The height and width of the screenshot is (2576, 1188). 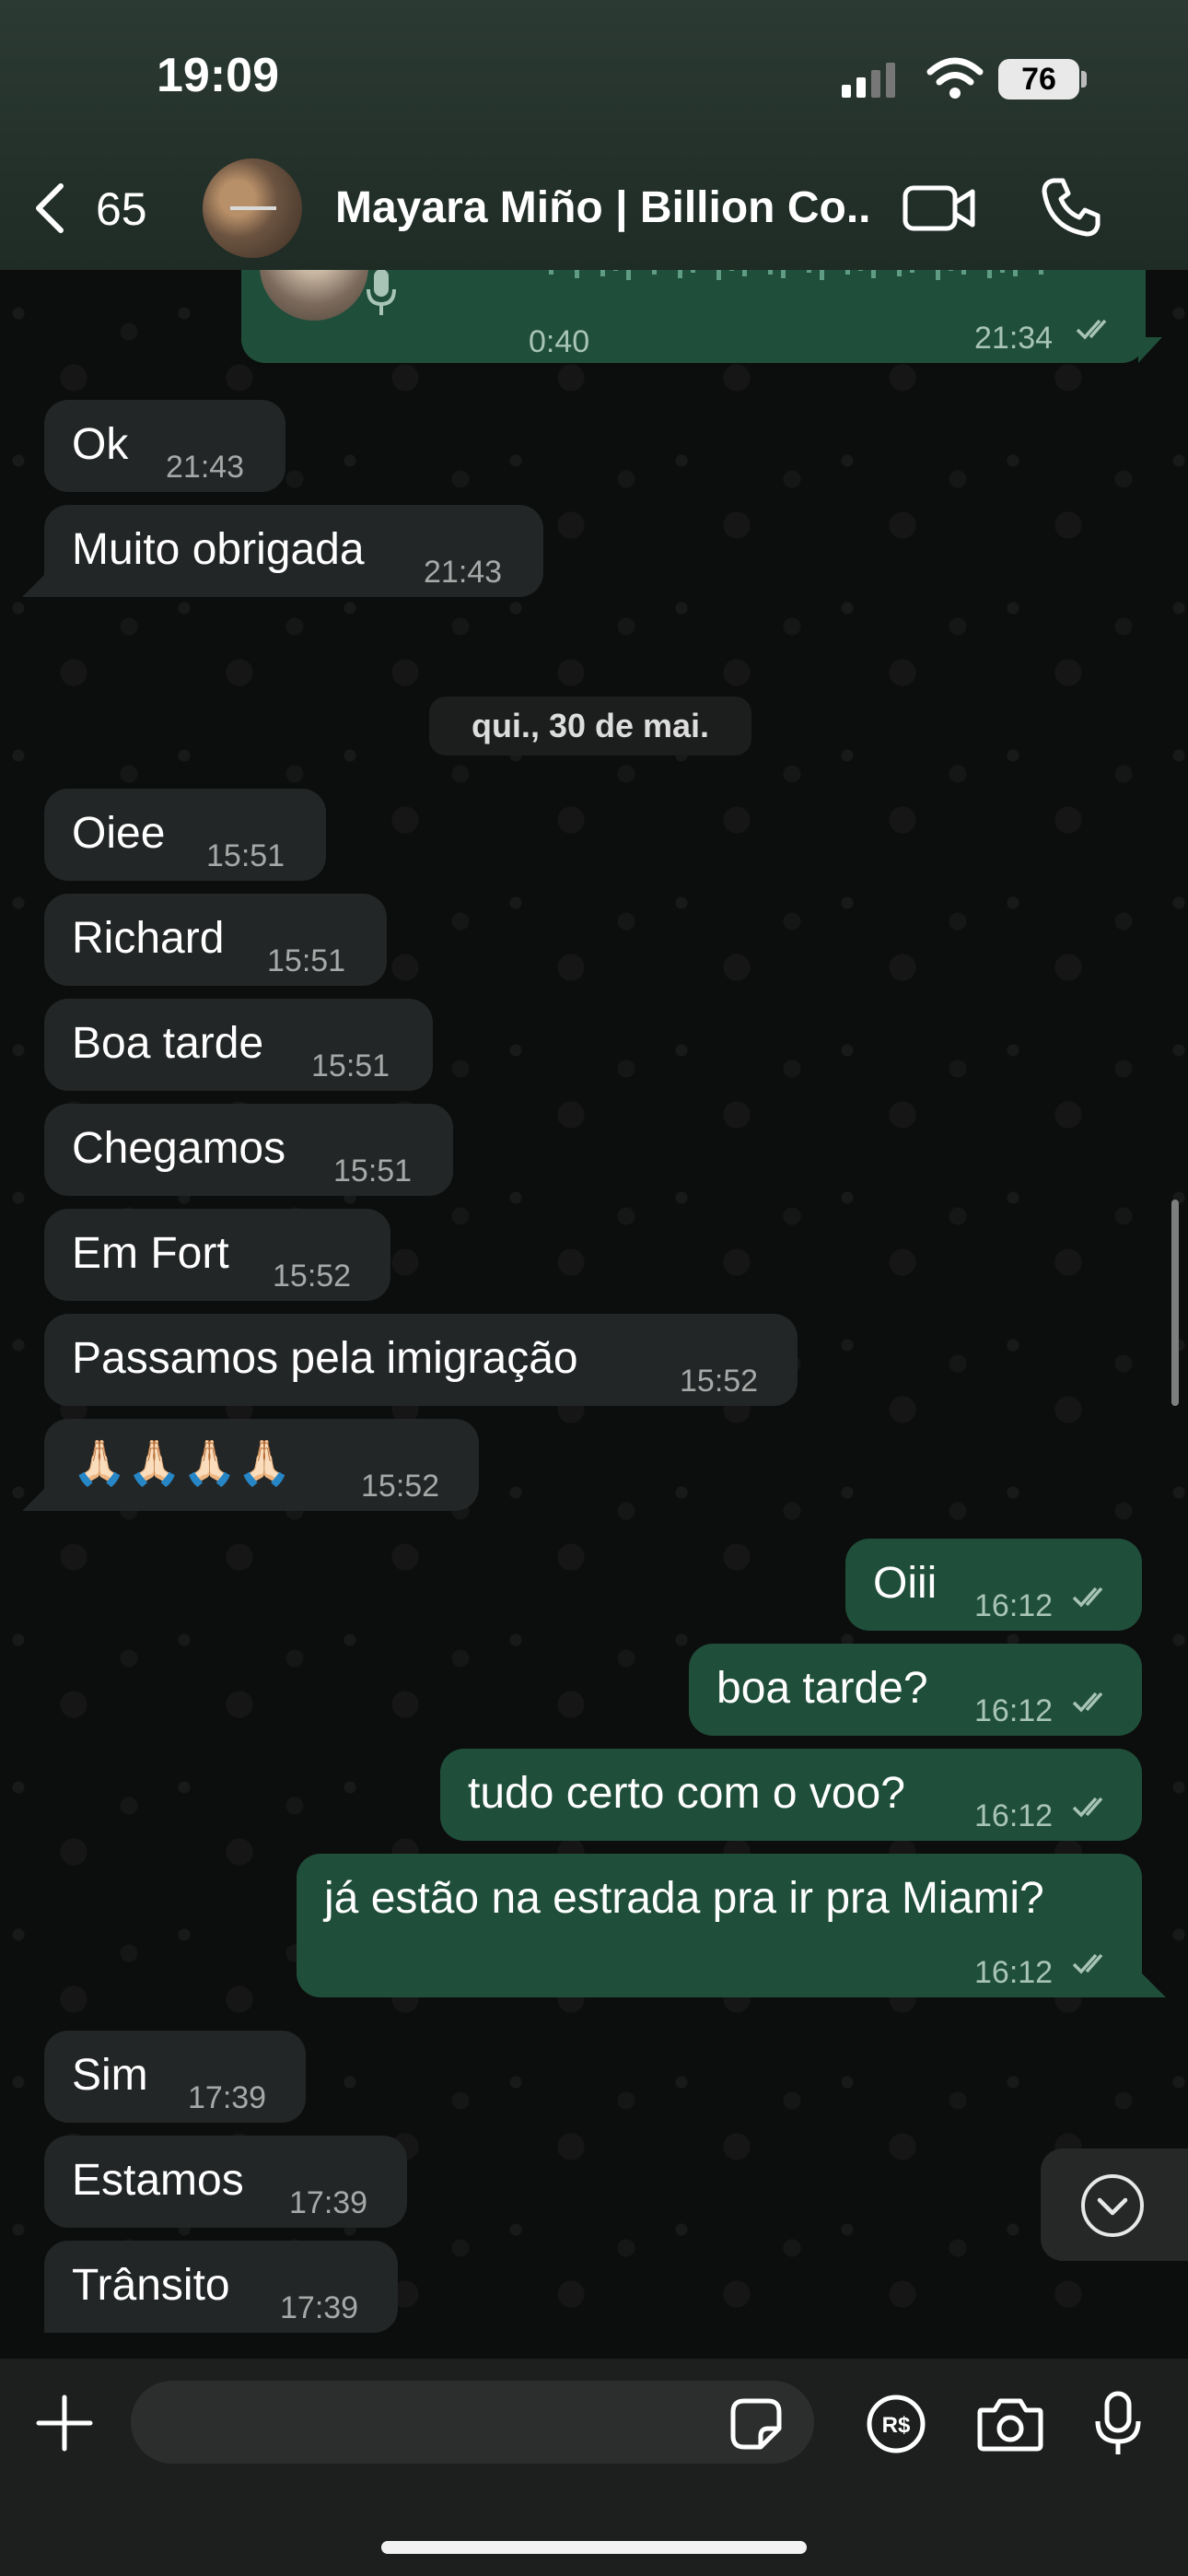 I want to click on incoming-message: Estamos 17:39, so click(x=225, y=2182).